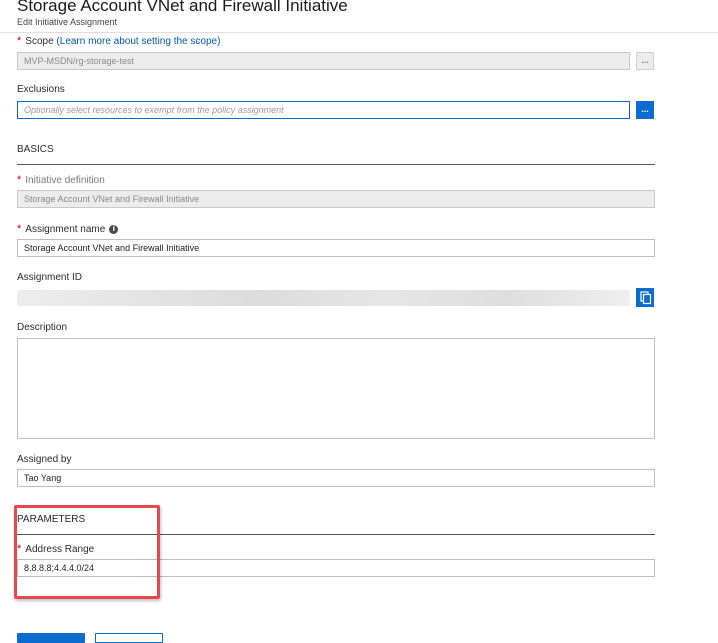  I want to click on scope-learn-more-link: (Learn more about setting the scope), so click(138, 41).